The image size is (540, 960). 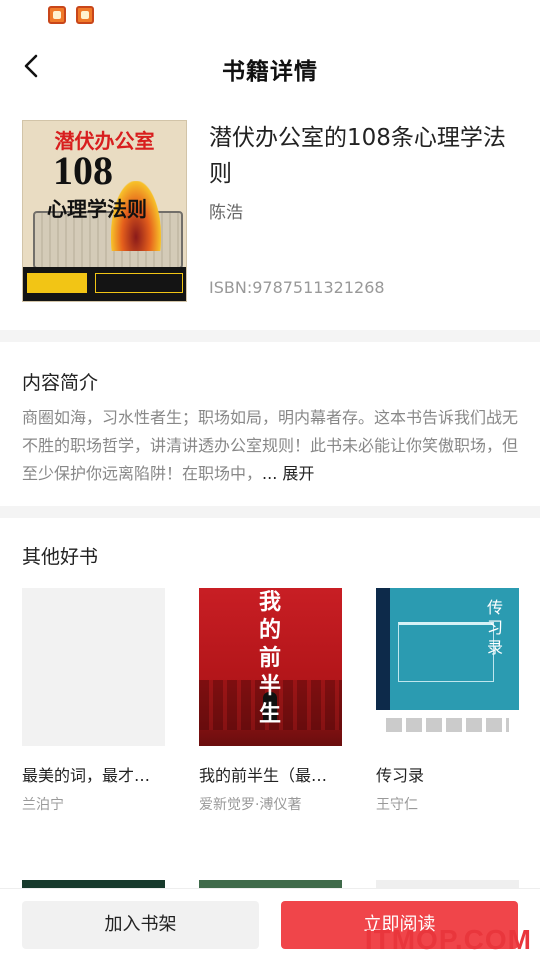 What do you see at coordinates (140, 925) in the screenshot?
I see `add-to-shelf-button: 加入书架` at bounding box center [140, 925].